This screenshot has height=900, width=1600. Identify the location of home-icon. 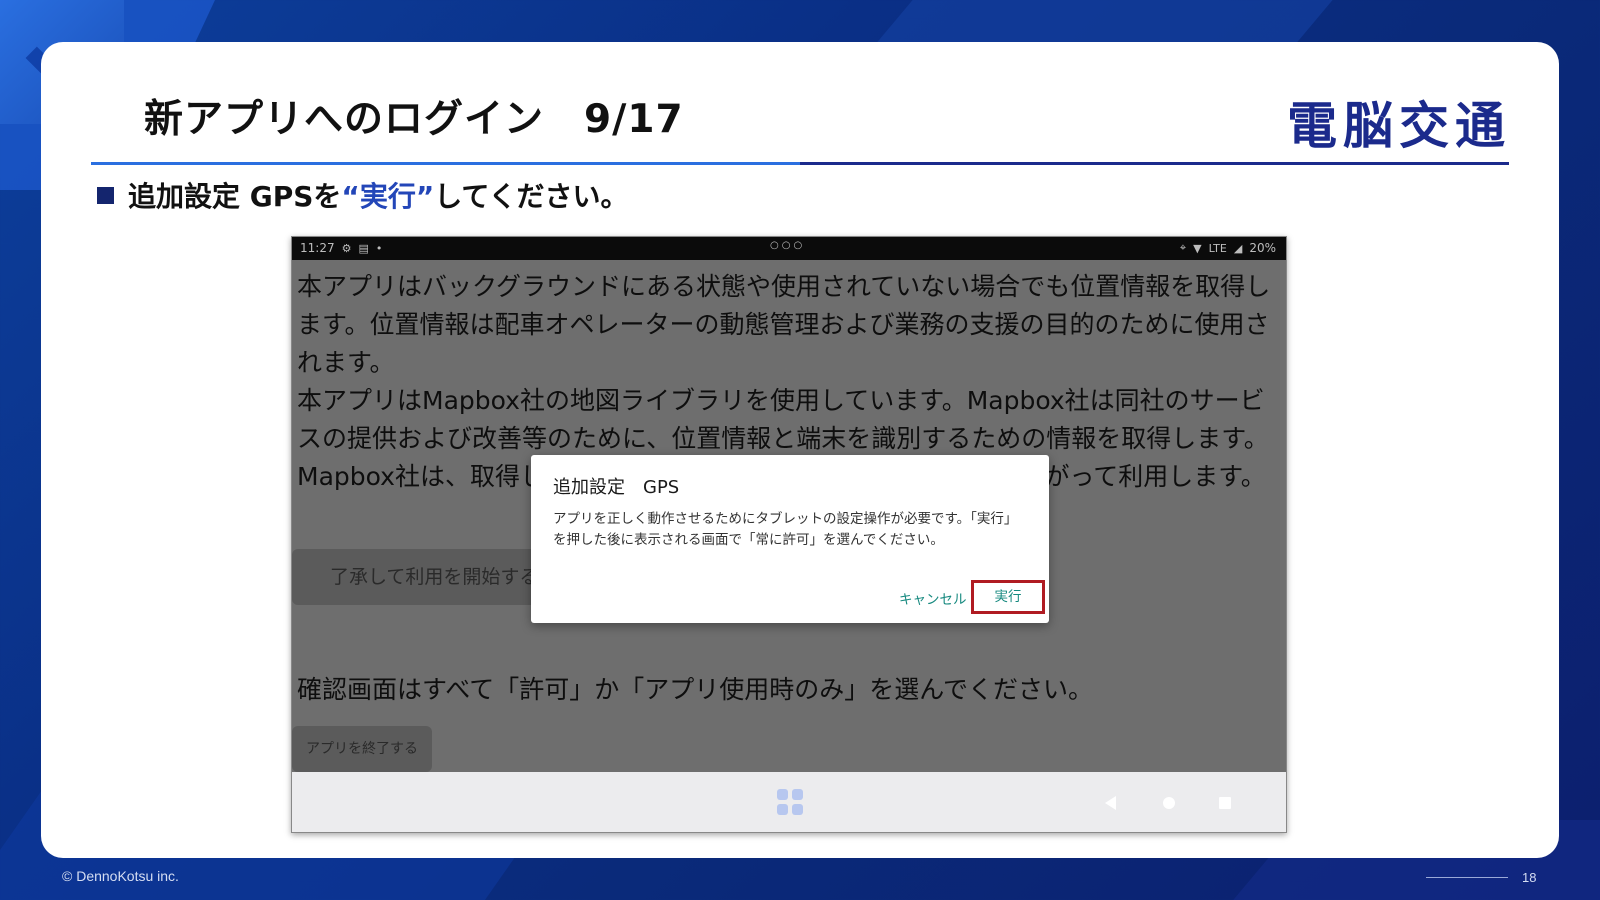
(1169, 803).